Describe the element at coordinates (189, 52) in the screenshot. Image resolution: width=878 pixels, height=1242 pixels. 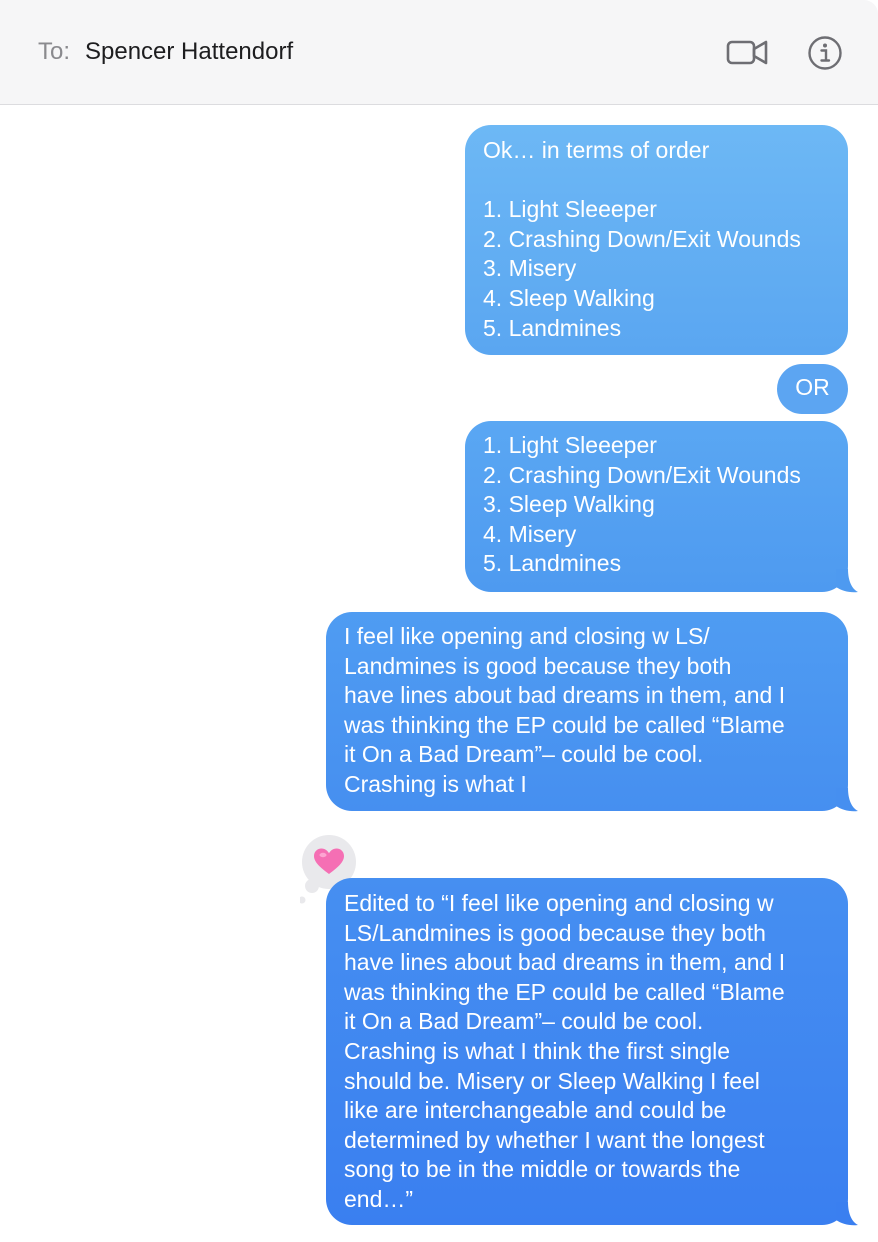
I see `recipient-name: Spencer Hattendorf` at that location.